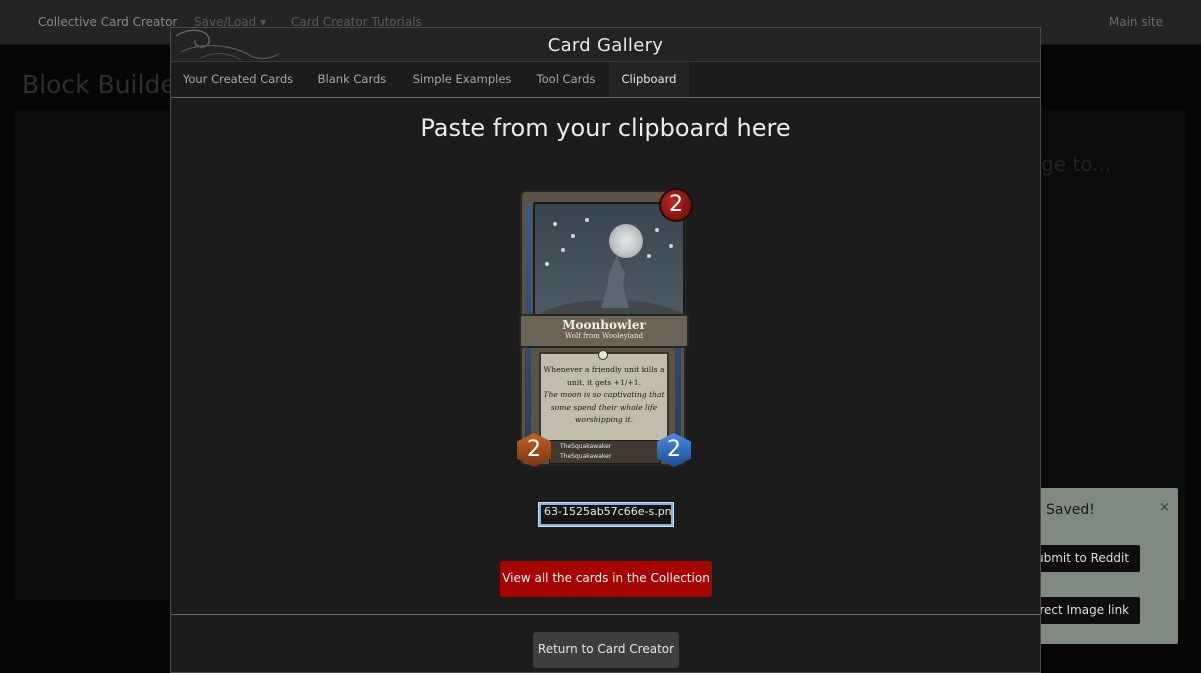  Describe the element at coordinates (238, 79) in the screenshot. I see `tab-your-created-cards: Your Created Cards` at that location.